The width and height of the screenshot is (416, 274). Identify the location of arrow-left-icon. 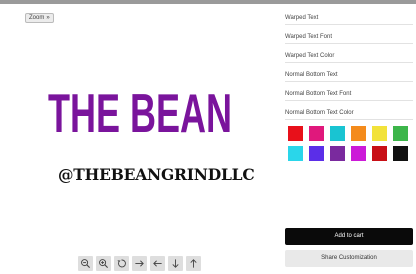
(157, 263).